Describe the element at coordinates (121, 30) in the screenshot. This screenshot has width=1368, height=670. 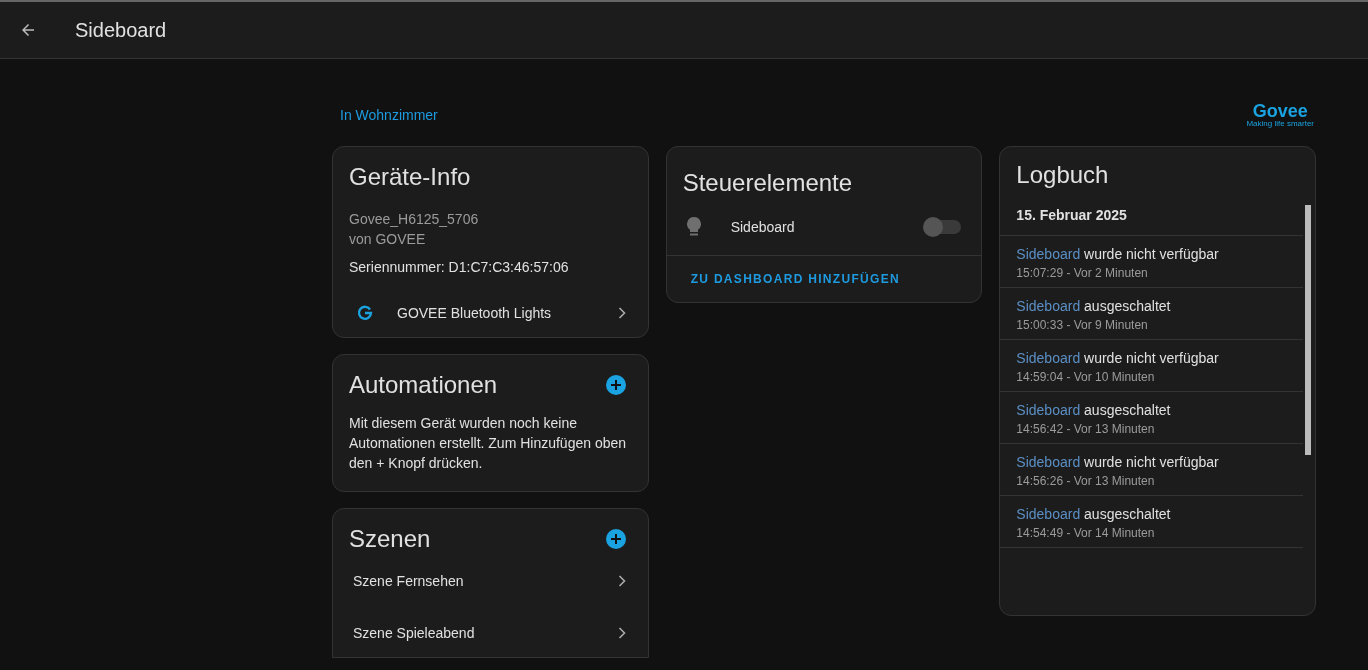
I see `page-title: Sideboard` at that location.